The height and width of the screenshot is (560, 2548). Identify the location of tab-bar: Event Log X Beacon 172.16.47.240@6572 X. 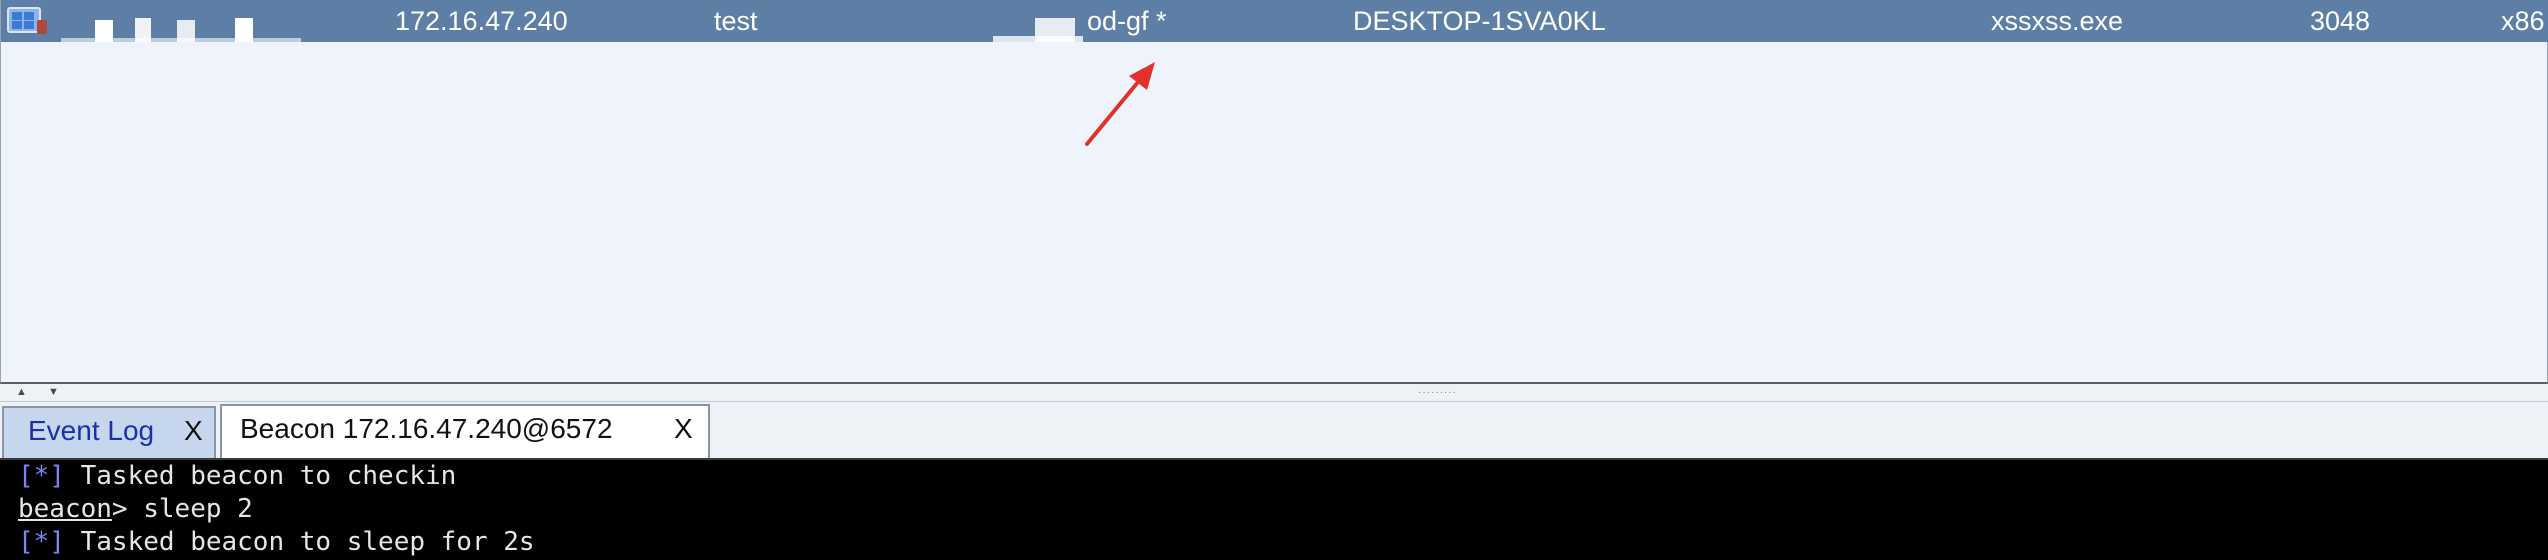
(1274, 430).